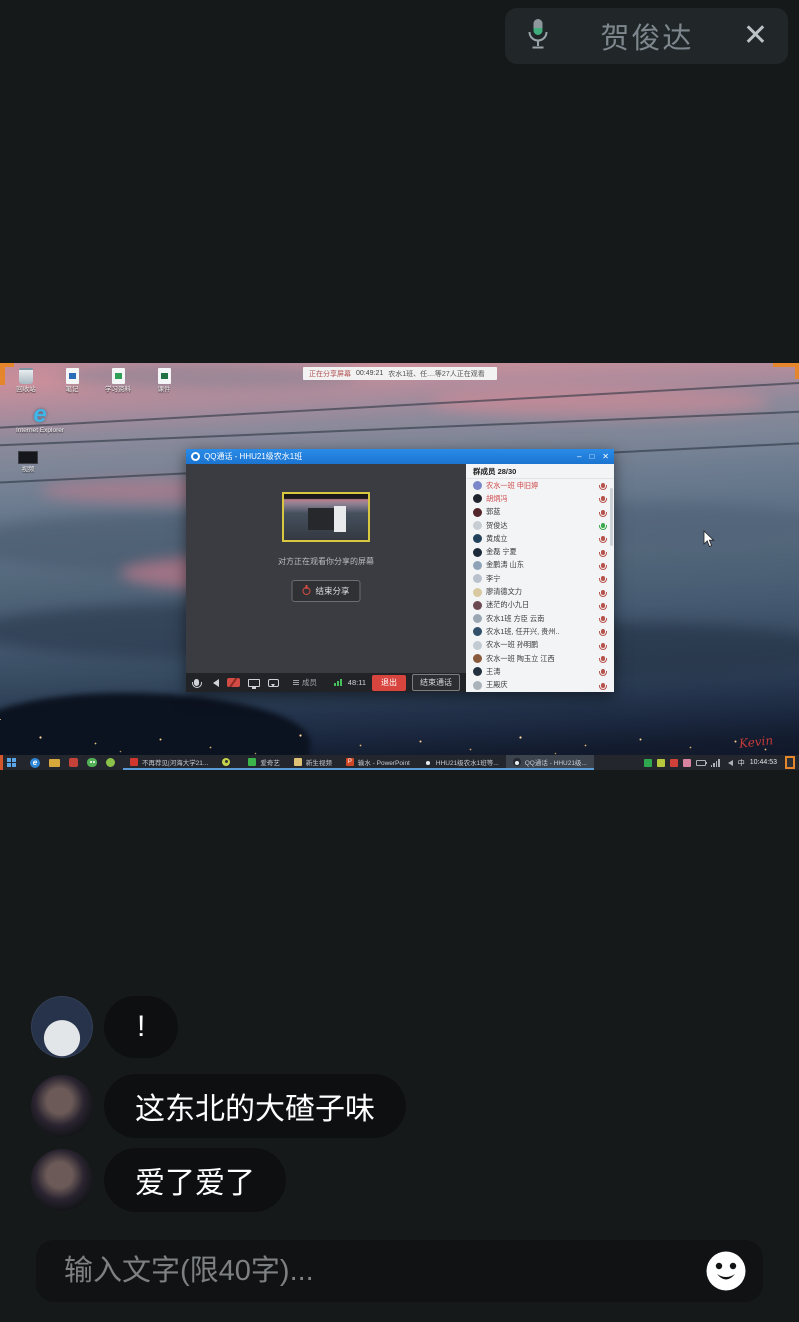 The width and height of the screenshot is (799, 1322). Describe the element at coordinates (273, 682) in the screenshot. I see `chat-icon` at that location.